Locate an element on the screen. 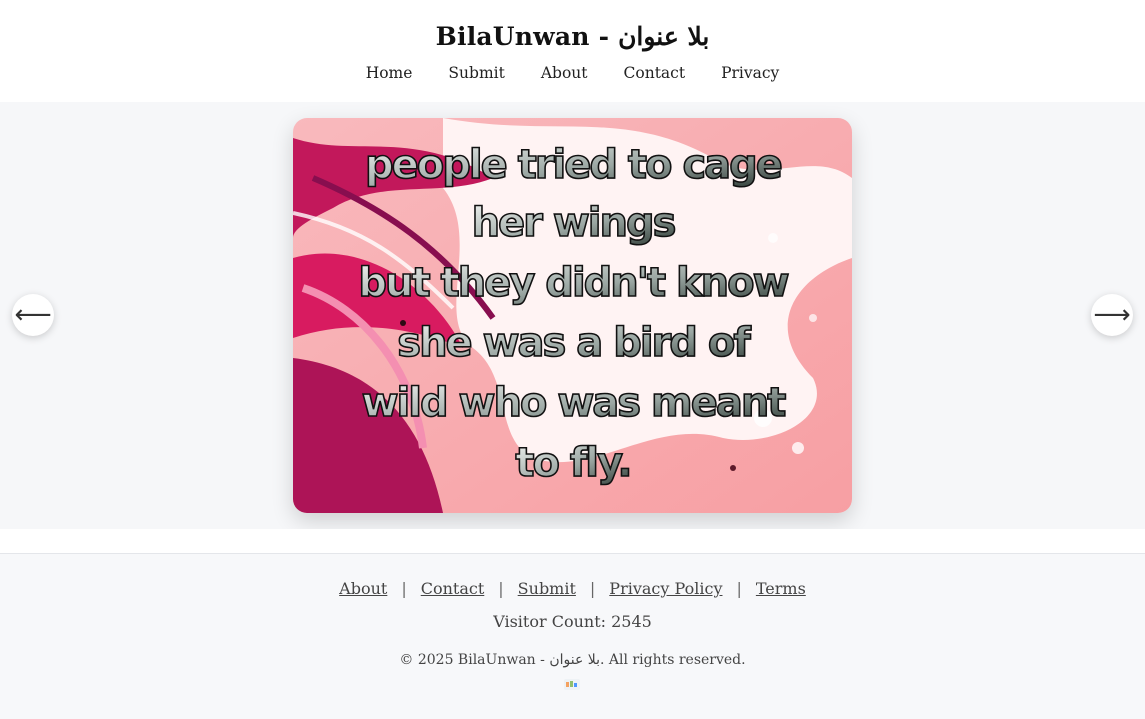 Image resolution: width=1145 pixels, height=719 pixels. next-arrow-button: ⟶ is located at coordinates (1112, 315).